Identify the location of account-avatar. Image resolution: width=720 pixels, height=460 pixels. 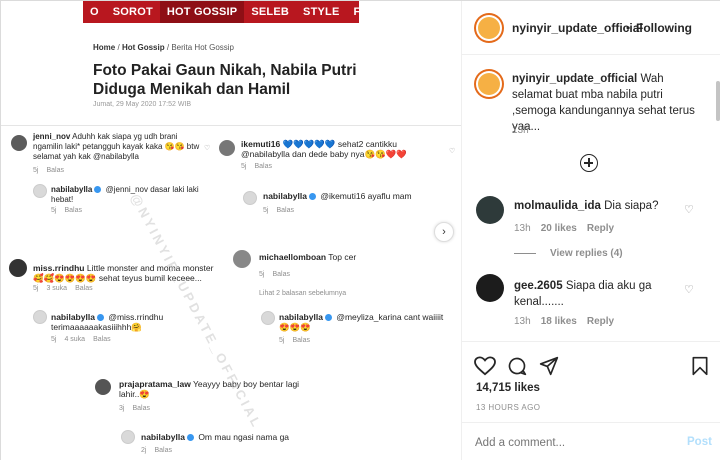
(489, 28).